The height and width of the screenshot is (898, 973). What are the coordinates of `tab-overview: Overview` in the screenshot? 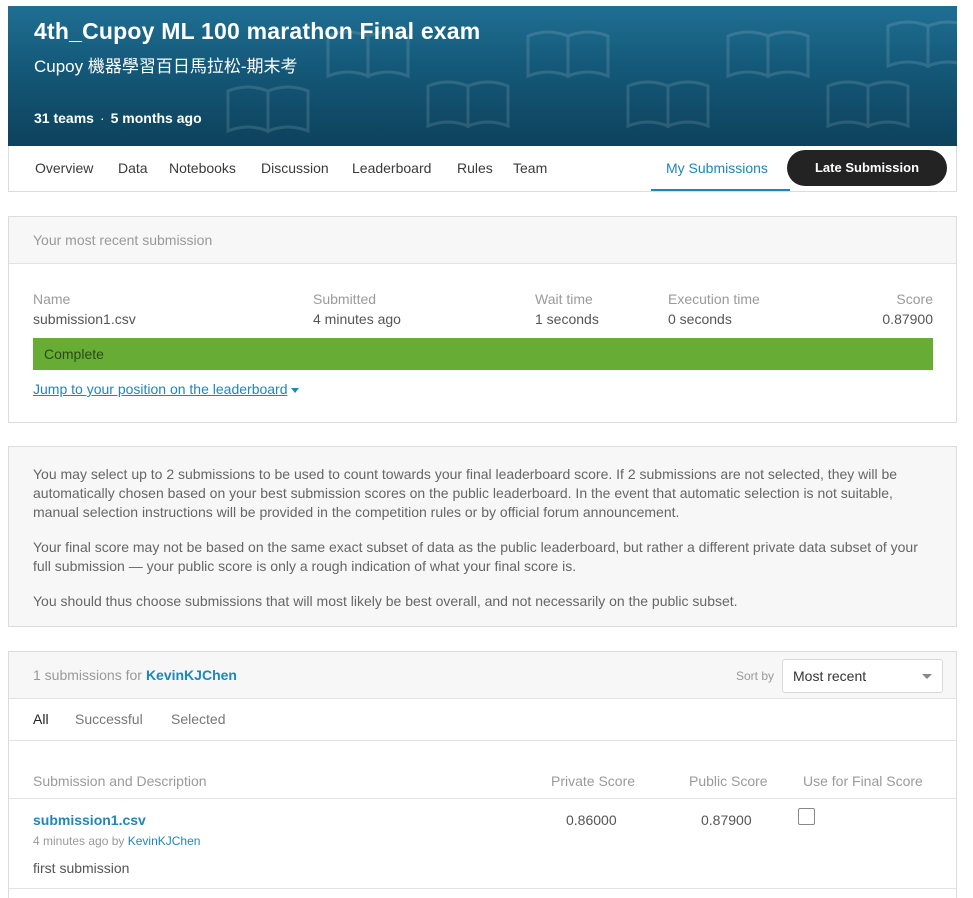 It's located at (64, 168).